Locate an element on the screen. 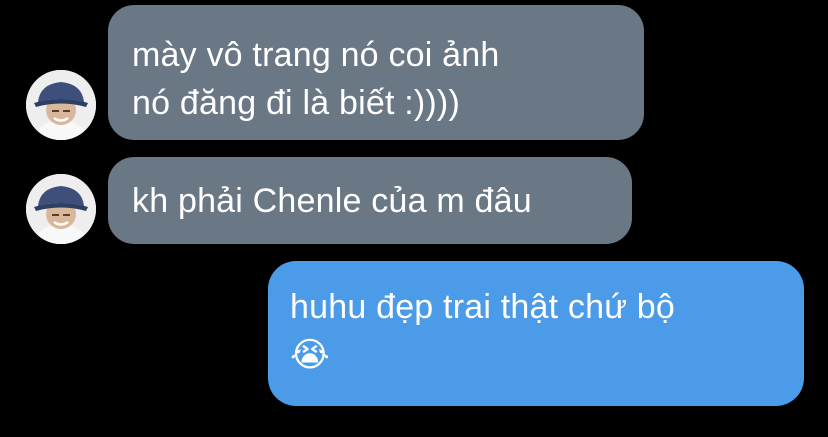 This screenshot has width=828, height=437. message-text: mày vô trang nó coi ảnh is located at coordinates (316, 55).